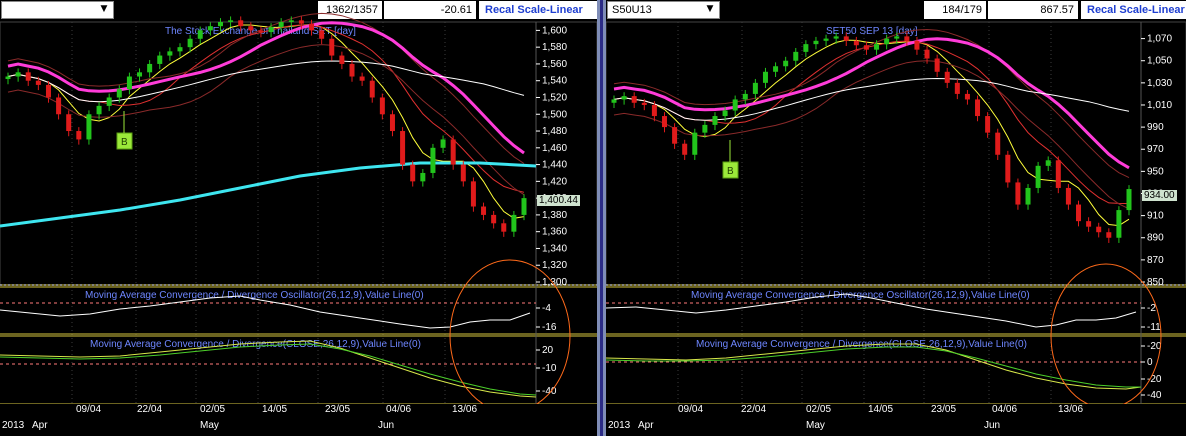 The image size is (1186, 436). What do you see at coordinates (554, 248) in the screenshot?
I see `price-tick-label: 1,340` at bounding box center [554, 248].